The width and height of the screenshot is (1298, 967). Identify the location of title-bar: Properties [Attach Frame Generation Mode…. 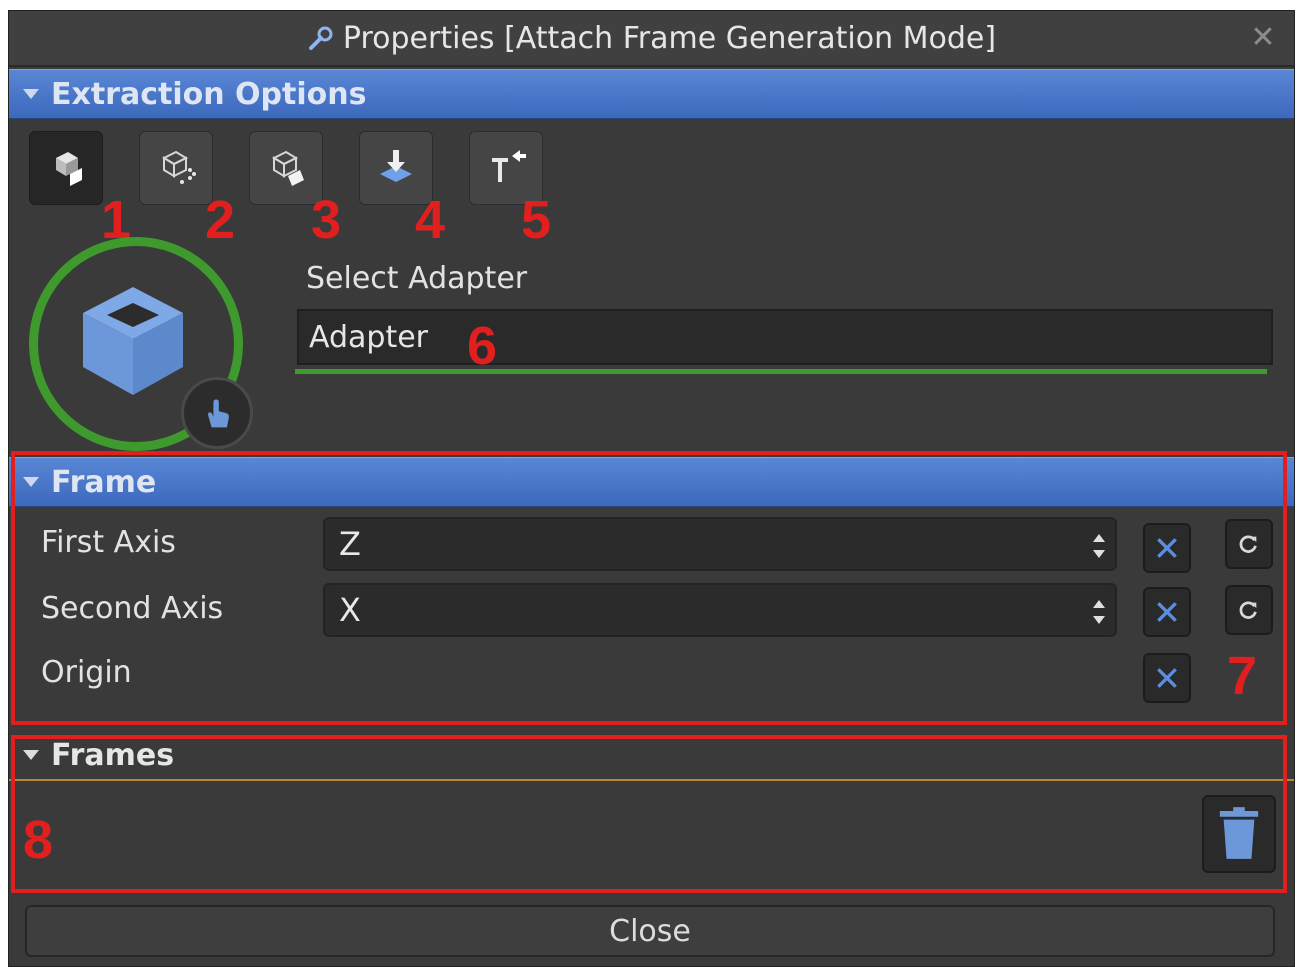
(651, 39).